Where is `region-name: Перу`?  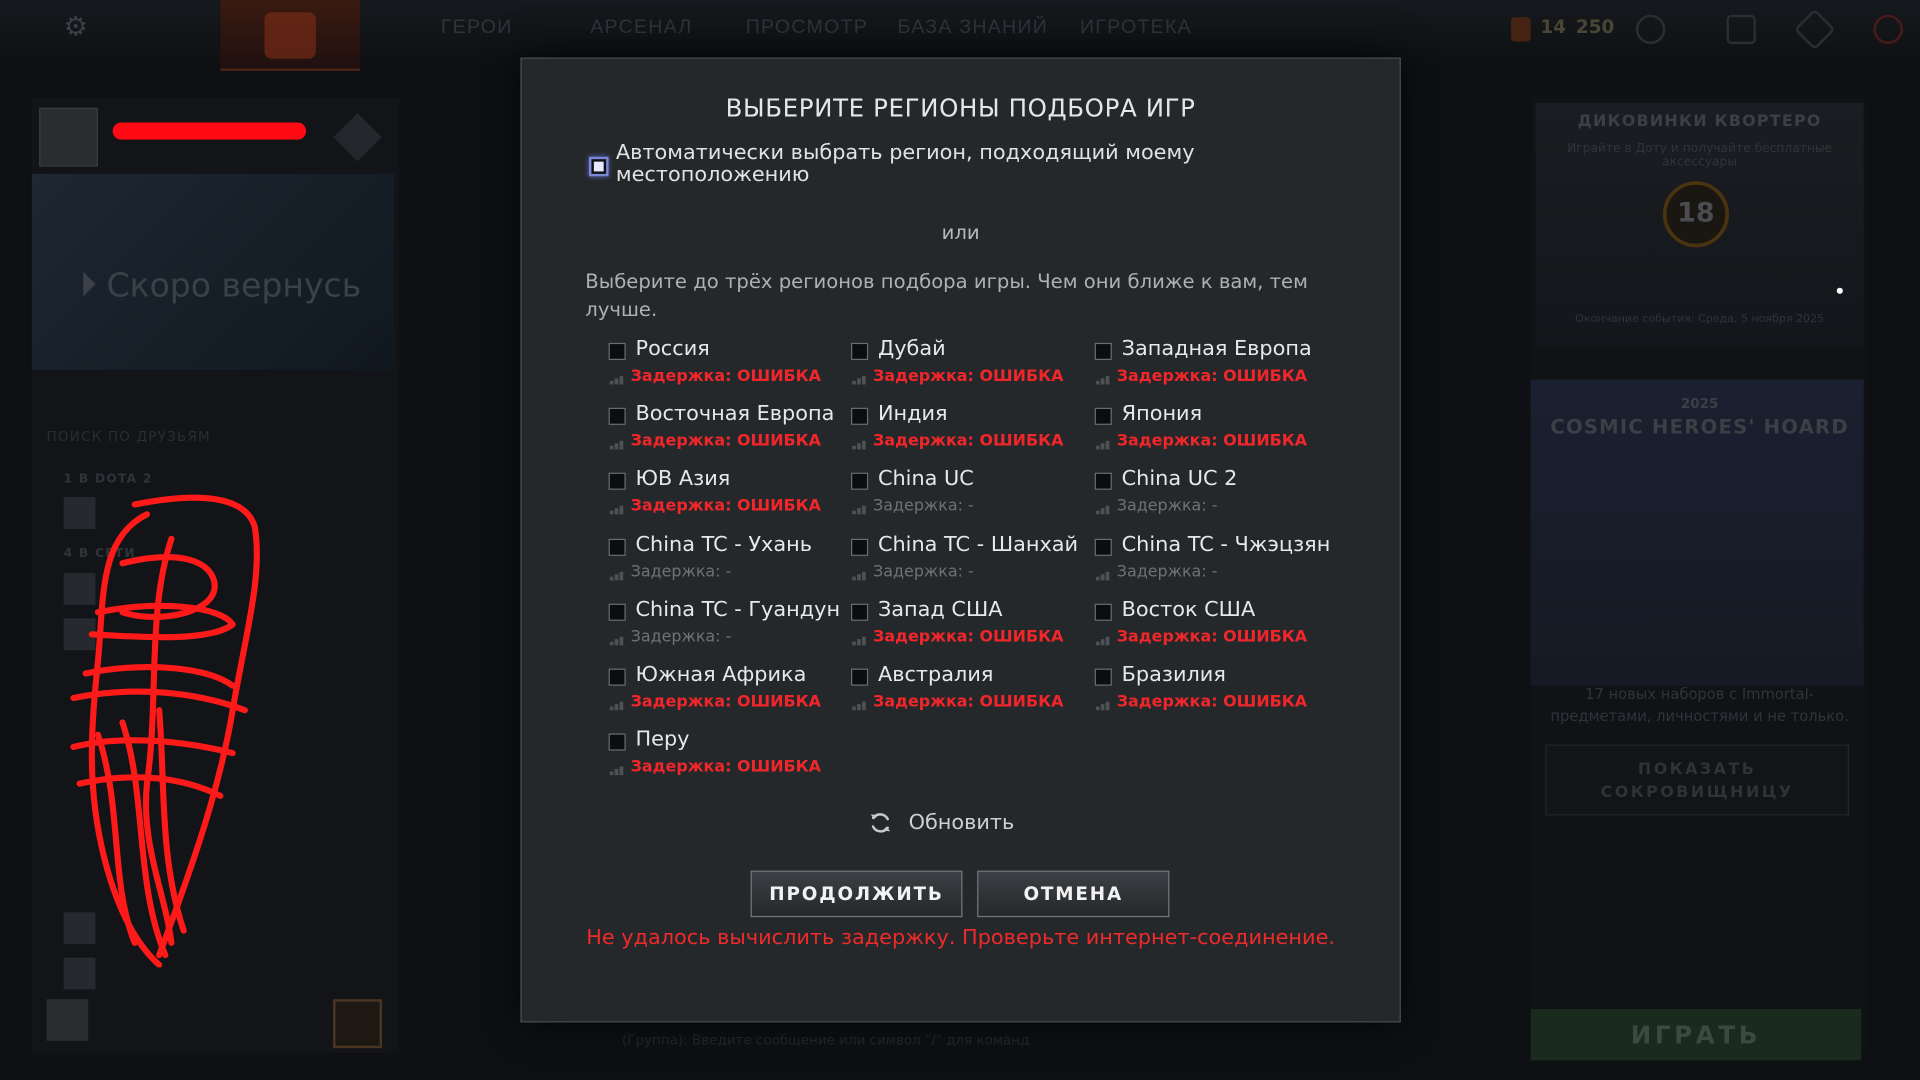 region-name: Перу is located at coordinates (663, 740).